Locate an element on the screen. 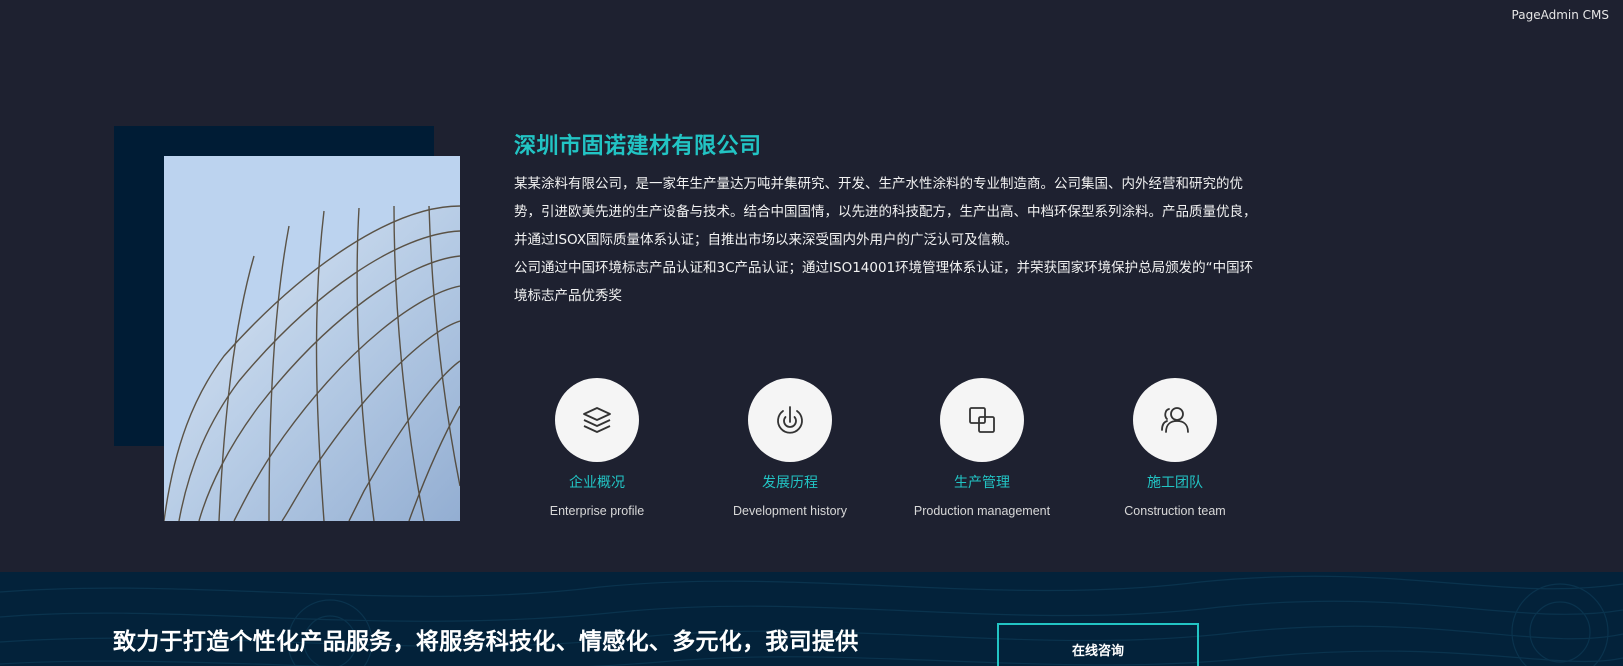 The height and width of the screenshot is (666, 1623). feature-development-history: 发展历程 Development history is located at coordinates (790, 448).